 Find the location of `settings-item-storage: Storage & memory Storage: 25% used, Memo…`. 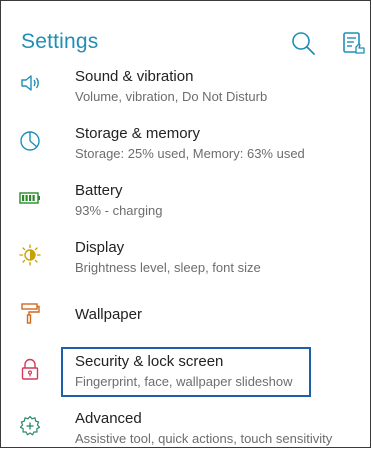

settings-item-storage: Storage & memory Storage: 25% used, Memo… is located at coordinates (185, 149).